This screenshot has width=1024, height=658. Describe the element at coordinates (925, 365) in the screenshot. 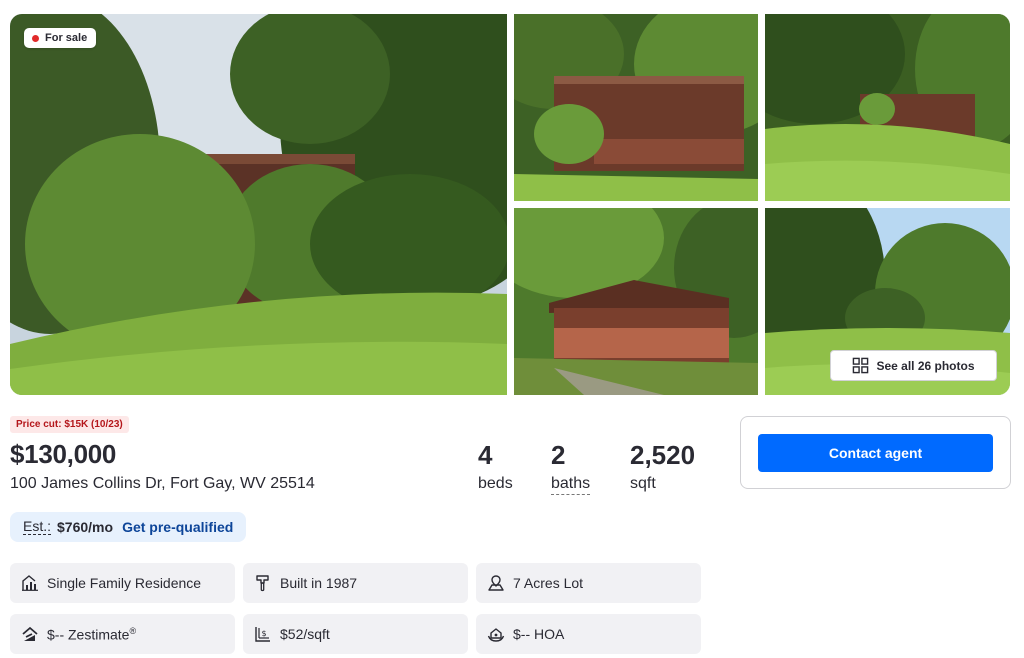

I see `see-all-photos-label: See all 26 photos` at that location.